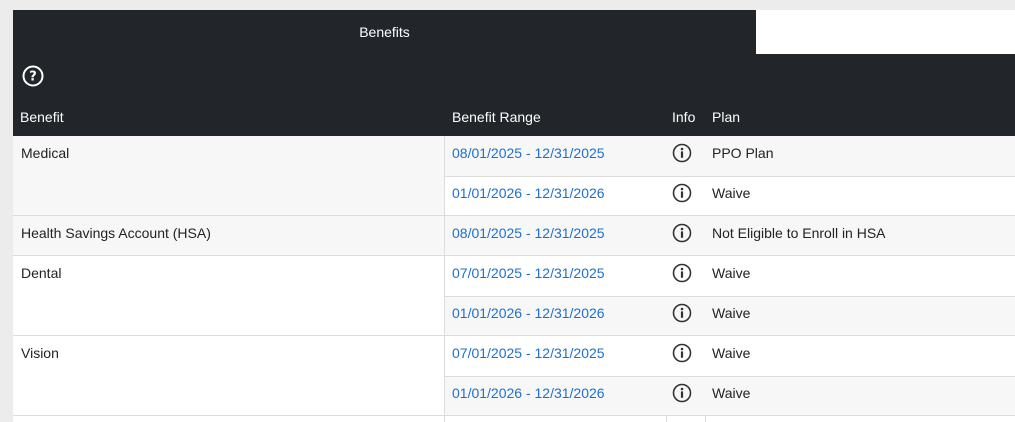  What do you see at coordinates (743, 153) in the screenshot?
I see `plan-name: PPO Plan` at bounding box center [743, 153].